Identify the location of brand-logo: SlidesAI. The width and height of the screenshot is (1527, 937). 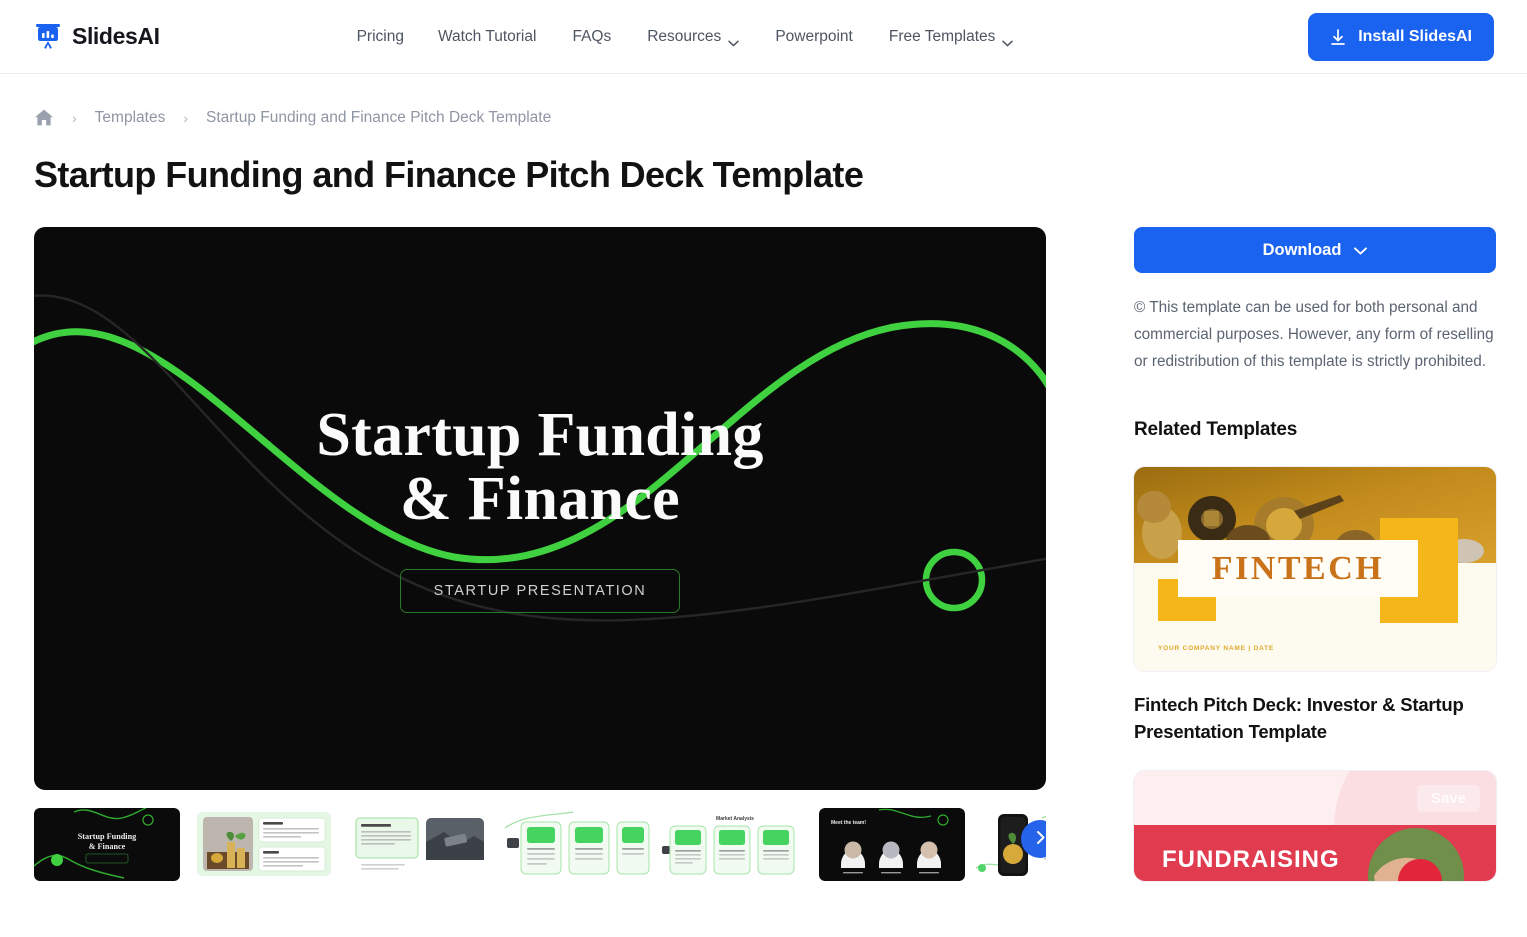
(96, 37).